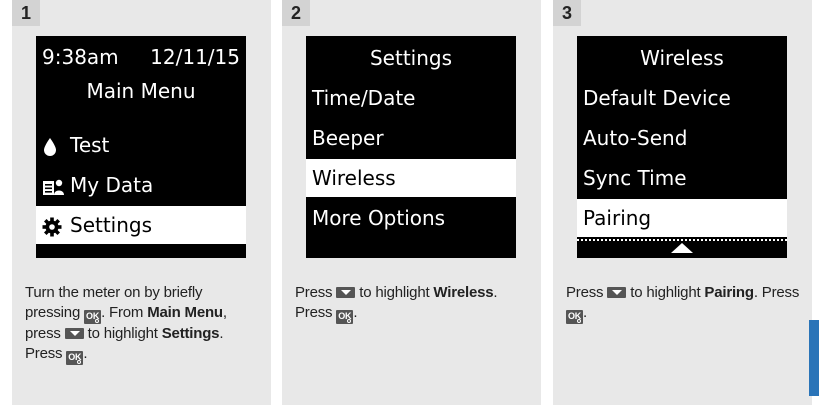 Image resolution: width=819 pixels, height=405 pixels. What do you see at coordinates (657, 98) in the screenshot?
I see `menu-item-default-device: Default Device` at bounding box center [657, 98].